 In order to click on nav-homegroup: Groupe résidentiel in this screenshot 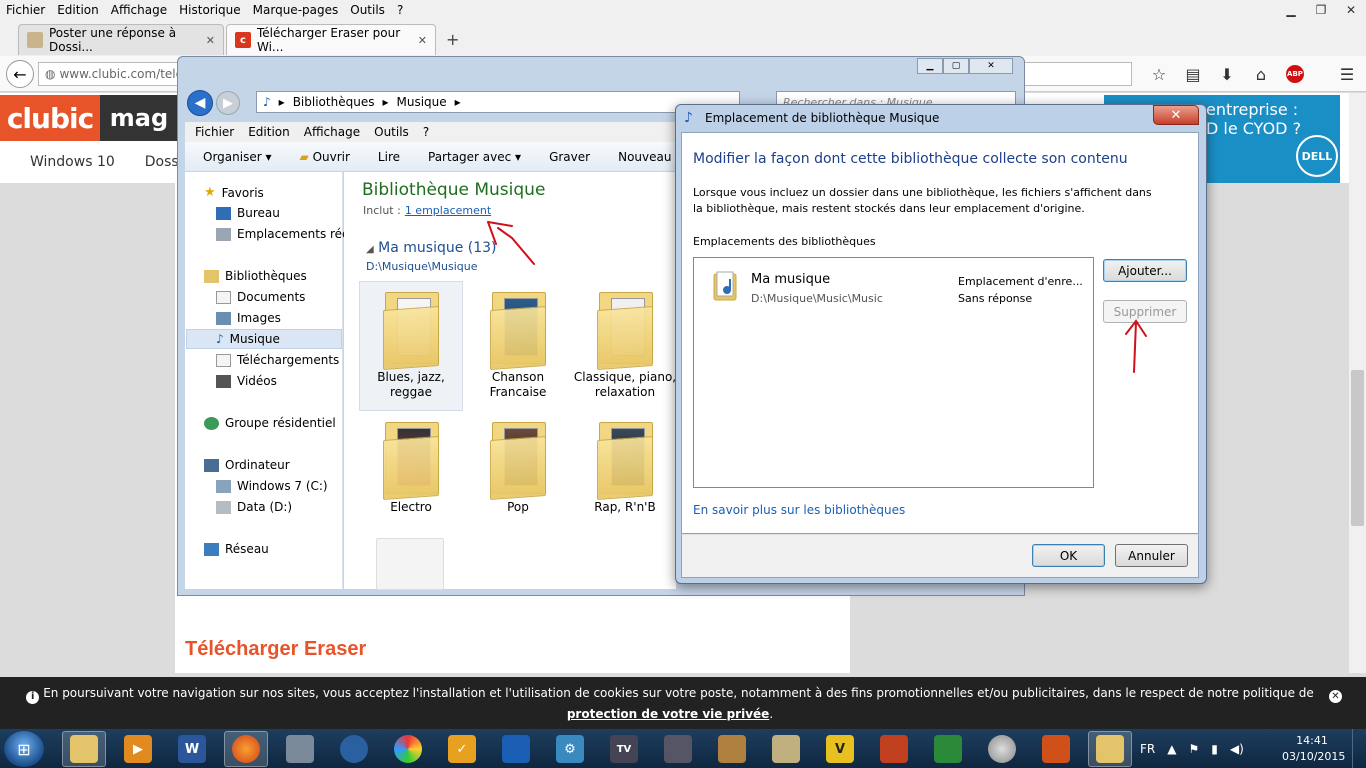, I will do `click(270, 423)`.